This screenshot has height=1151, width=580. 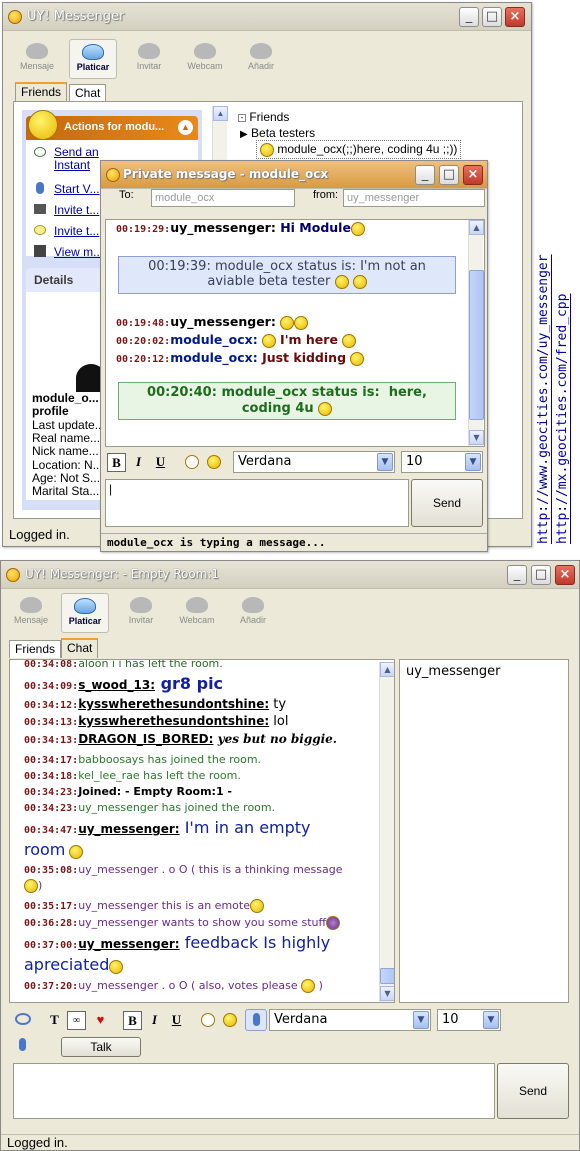 I want to click on title-bar: UY! Messenger _ □ ×, so click(x=267, y=17).